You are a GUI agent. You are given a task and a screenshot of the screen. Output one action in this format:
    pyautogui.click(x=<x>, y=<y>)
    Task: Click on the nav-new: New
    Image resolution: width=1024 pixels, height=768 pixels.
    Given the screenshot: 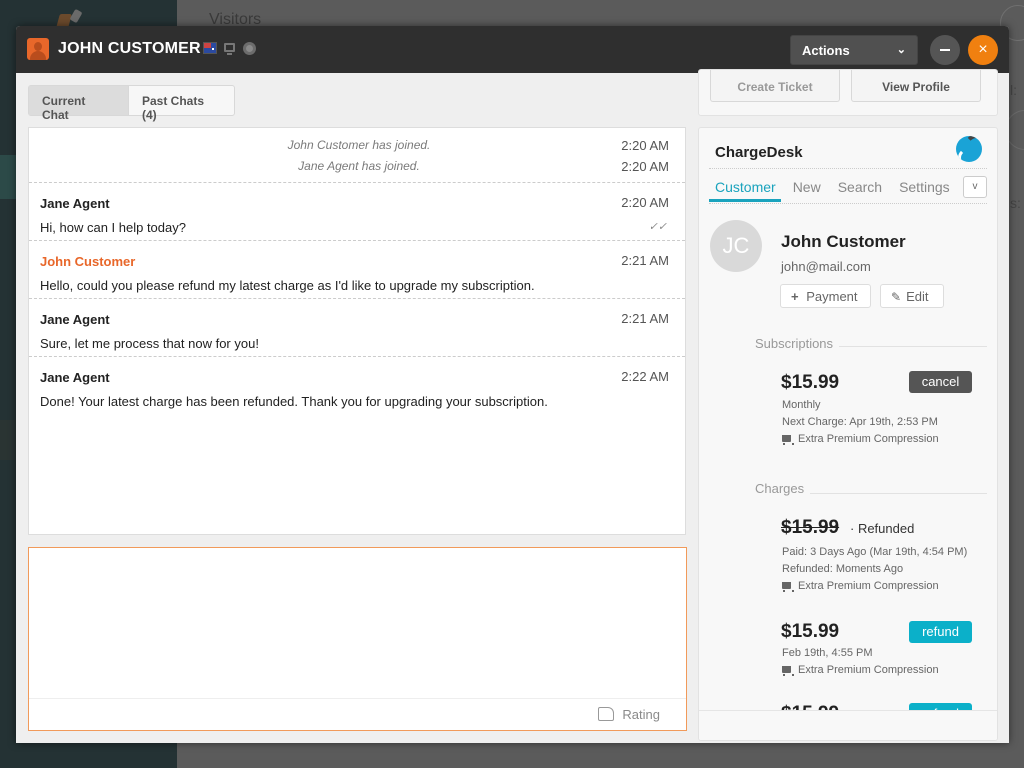 What is the action you would take?
    pyautogui.click(x=807, y=187)
    